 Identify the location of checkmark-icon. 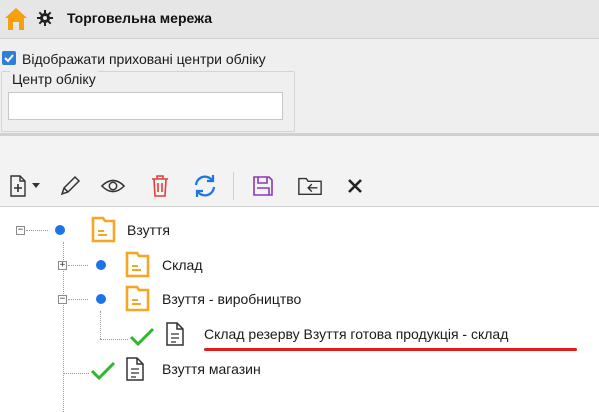
(9, 58).